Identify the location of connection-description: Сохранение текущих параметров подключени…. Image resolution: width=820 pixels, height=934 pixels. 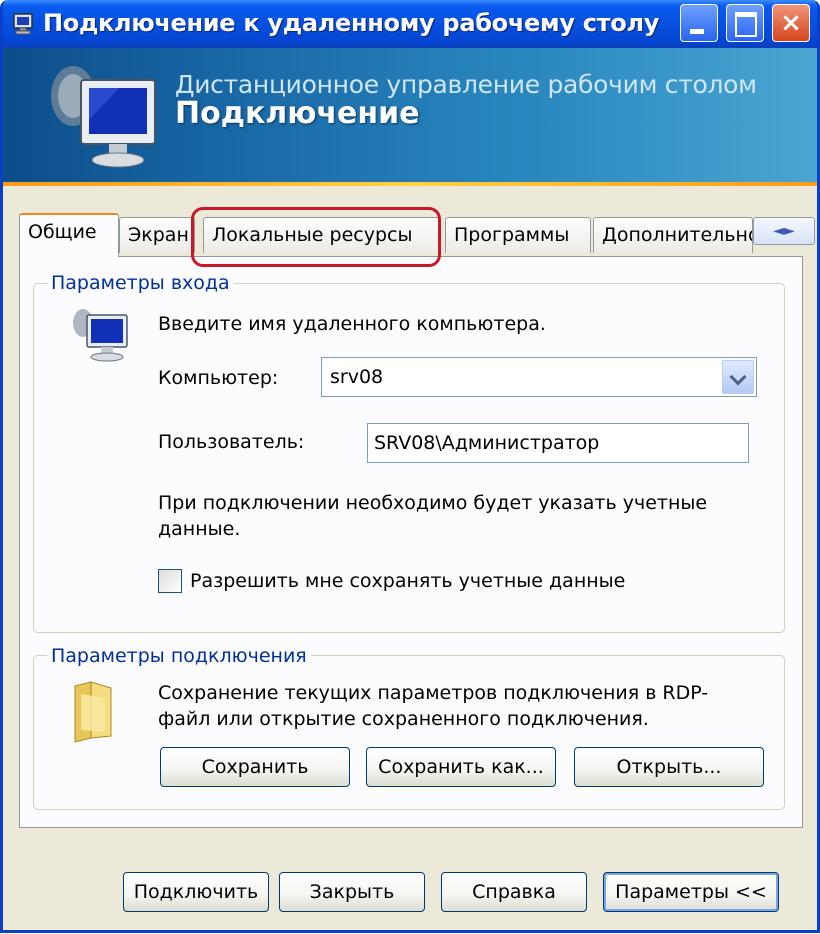
(433, 706).